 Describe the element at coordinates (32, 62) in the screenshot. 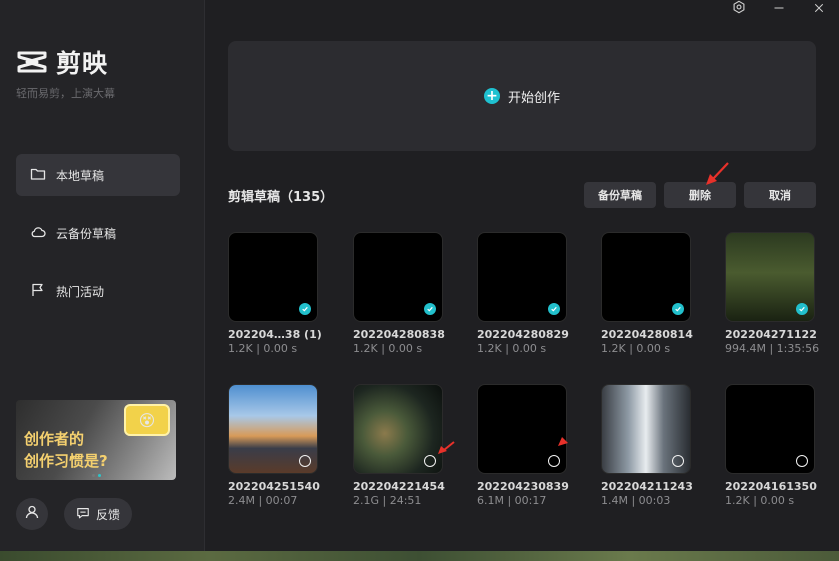

I see `capcut-logo-icon` at that location.